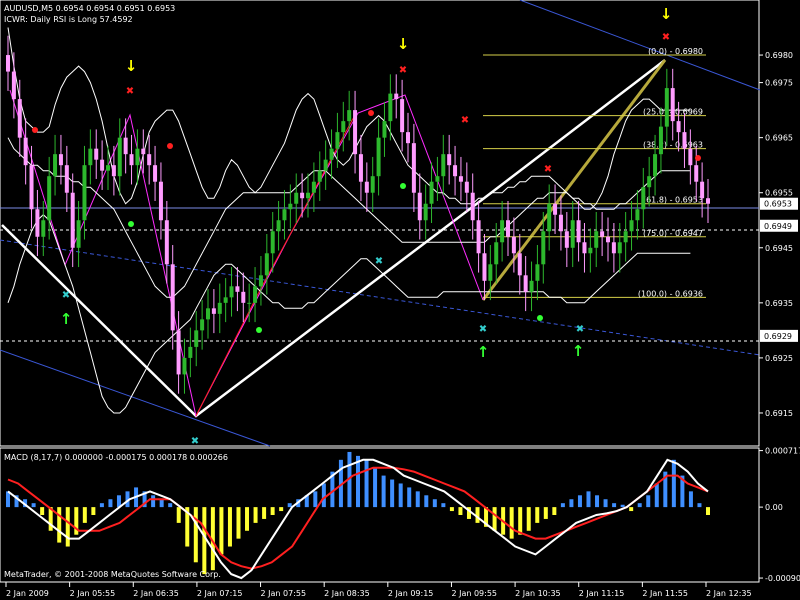  I want to click on time-tick-label: 2 Jan 11:15, so click(602, 593).